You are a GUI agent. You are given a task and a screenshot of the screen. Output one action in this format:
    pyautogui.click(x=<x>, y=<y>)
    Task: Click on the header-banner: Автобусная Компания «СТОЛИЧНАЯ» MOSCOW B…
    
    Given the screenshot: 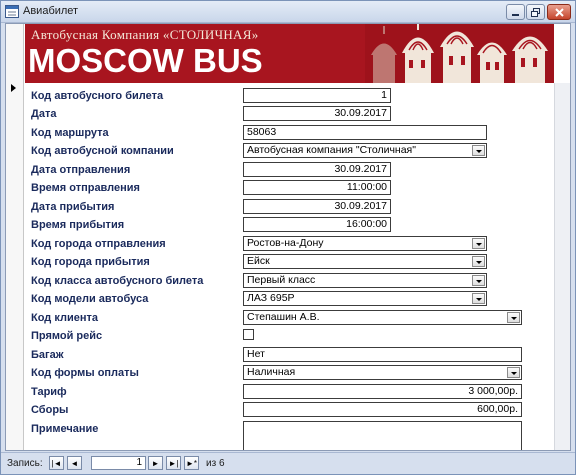 What is the action you would take?
    pyautogui.click(x=289, y=53)
    